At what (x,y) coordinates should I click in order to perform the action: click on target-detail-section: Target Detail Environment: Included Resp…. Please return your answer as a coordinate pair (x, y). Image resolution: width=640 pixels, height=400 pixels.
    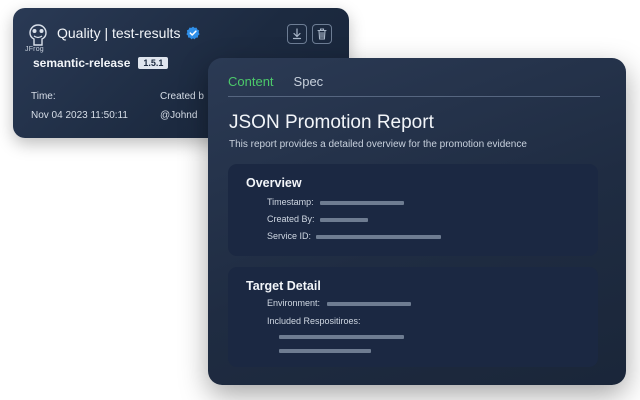
    Looking at the image, I should click on (413, 317).